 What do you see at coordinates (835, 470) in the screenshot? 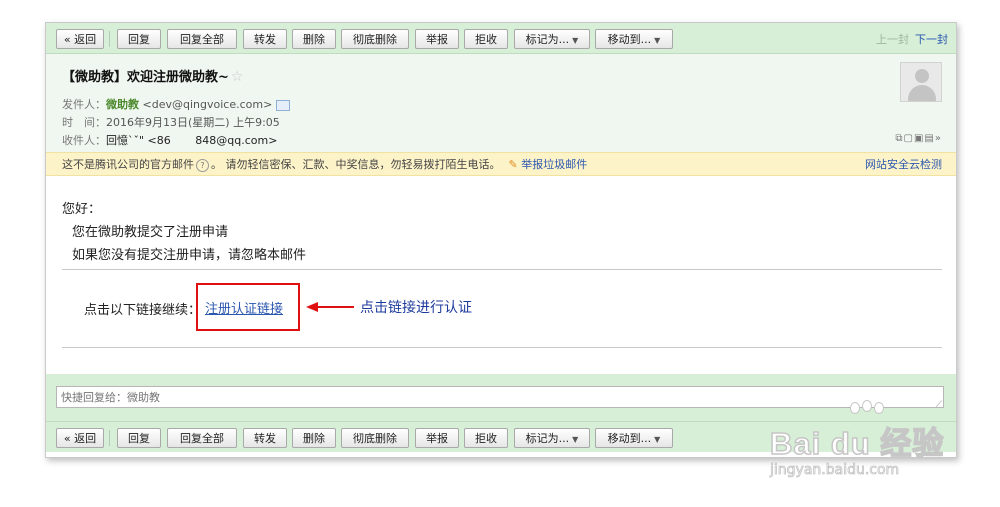
I see `watermark-url: jingyan.baidu.com` at bounding box center [835, 470].